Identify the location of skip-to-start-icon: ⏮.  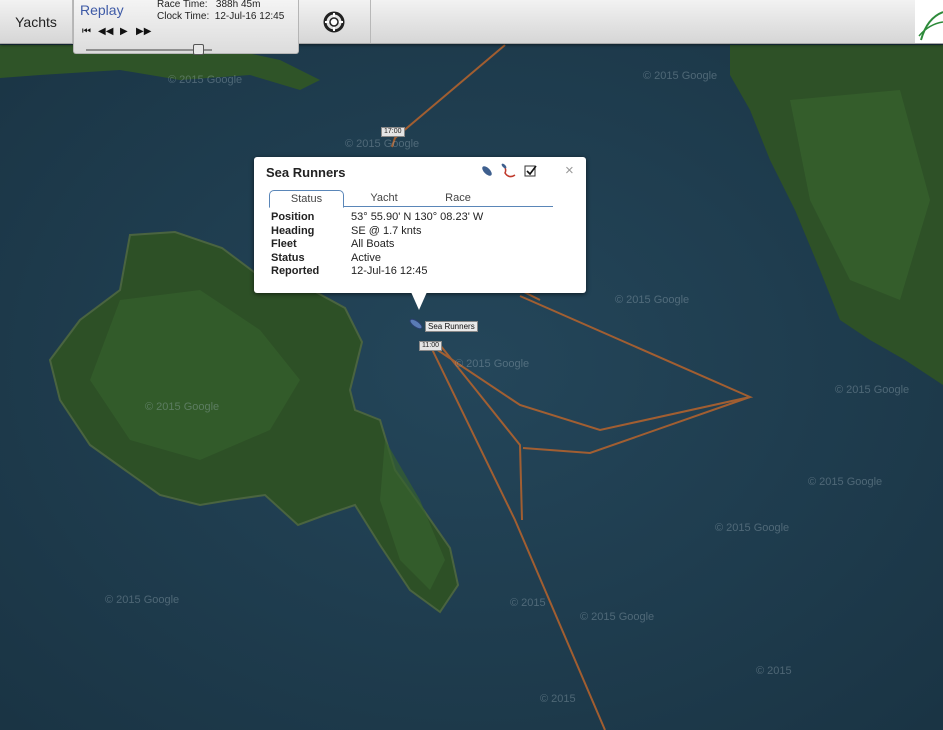
(86, 32).